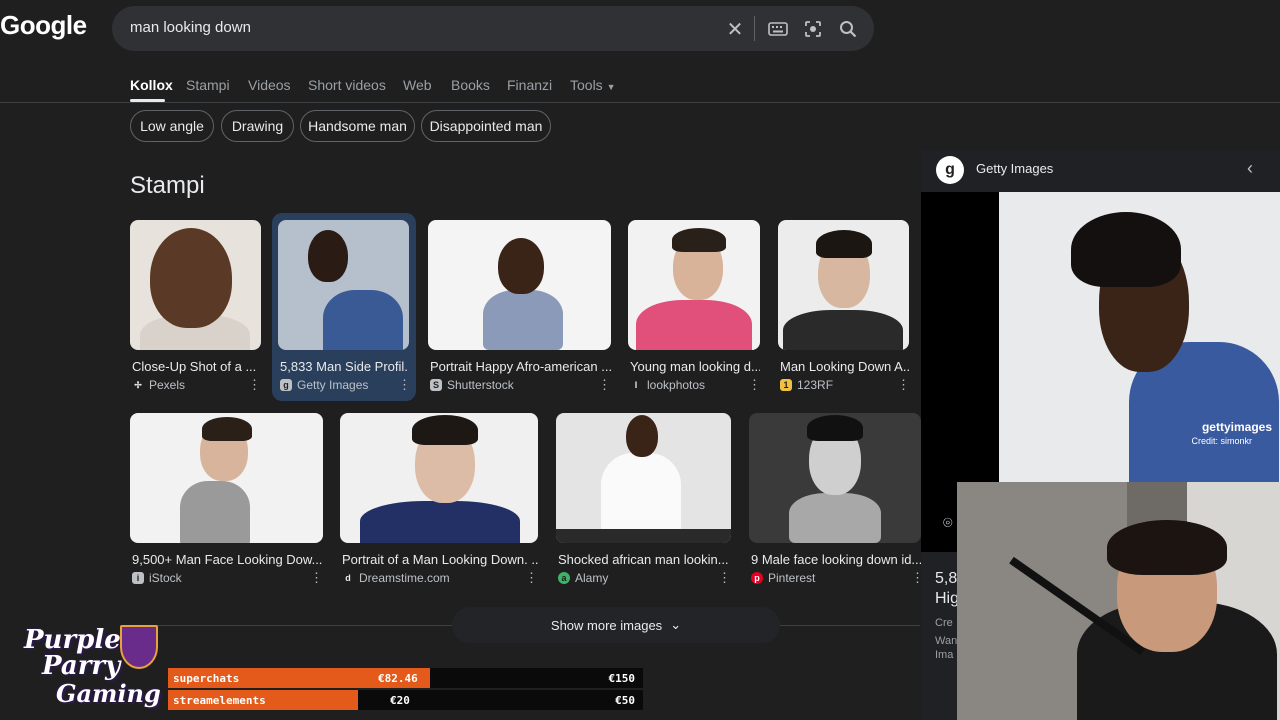 The image size is (1280, 720). What do you see at coordinates (944, 623) in the screenshot?
I see `preview-line-a: Cre` at bounding box center [944, 623].